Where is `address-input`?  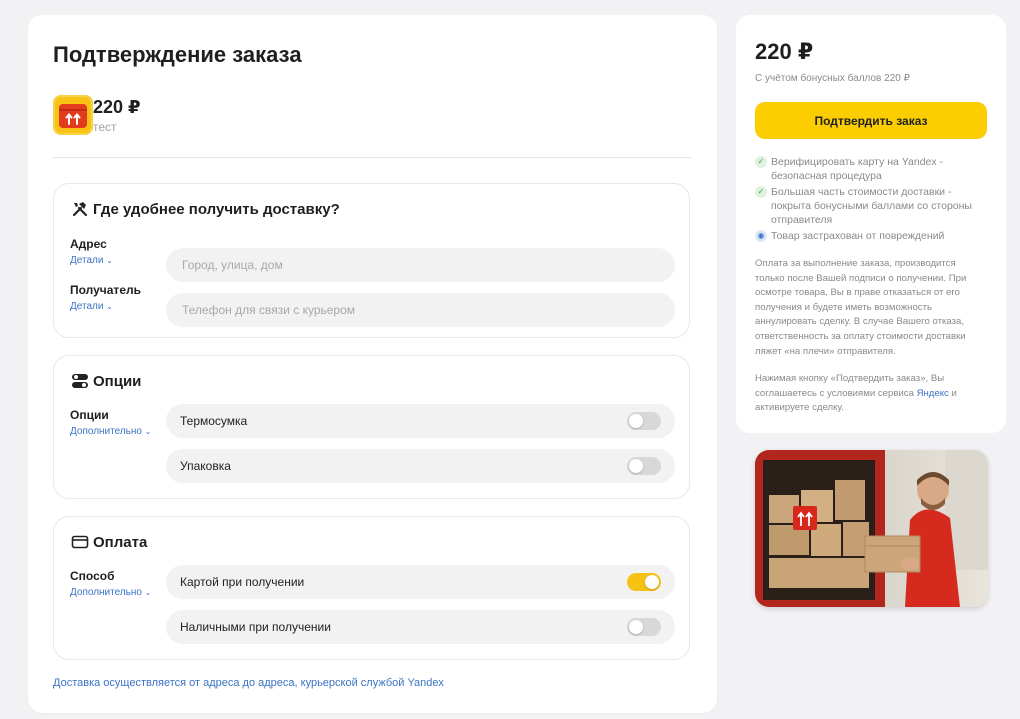 address-input is located at coordinates (420, 265).